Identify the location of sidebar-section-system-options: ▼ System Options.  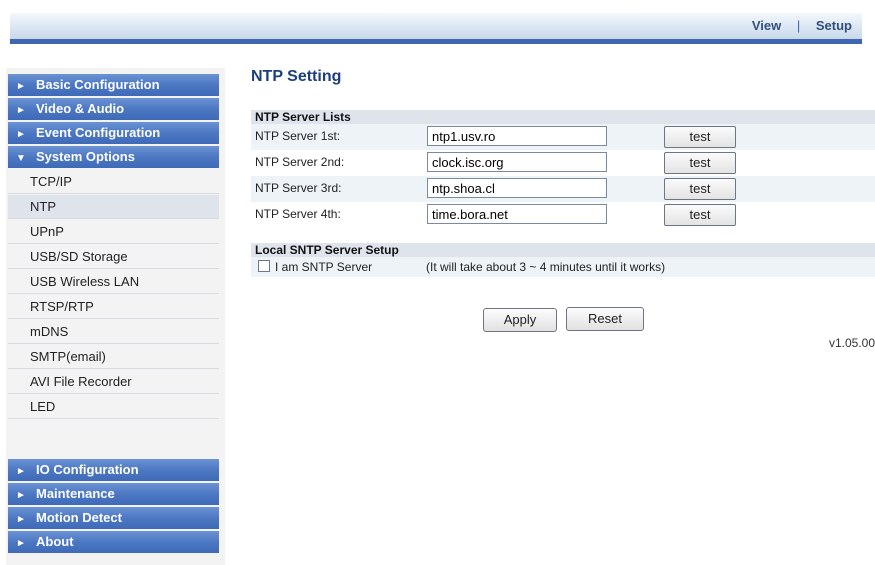
(113, 157).